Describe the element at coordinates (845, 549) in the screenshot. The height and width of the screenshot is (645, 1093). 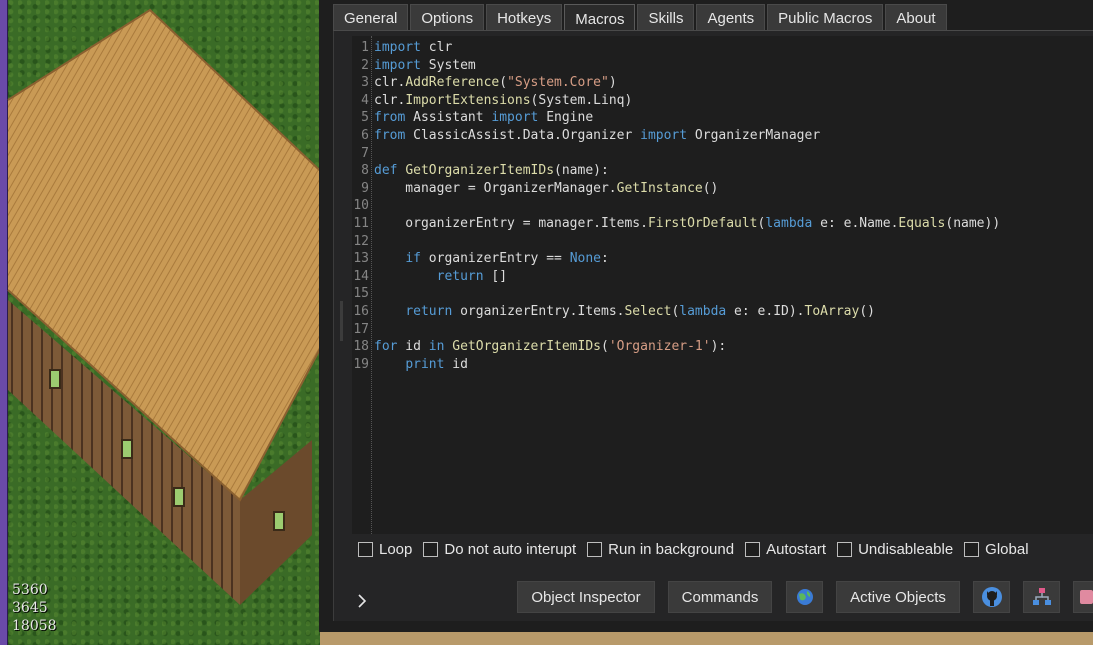
I see `undisableable-checkbox` at that location.